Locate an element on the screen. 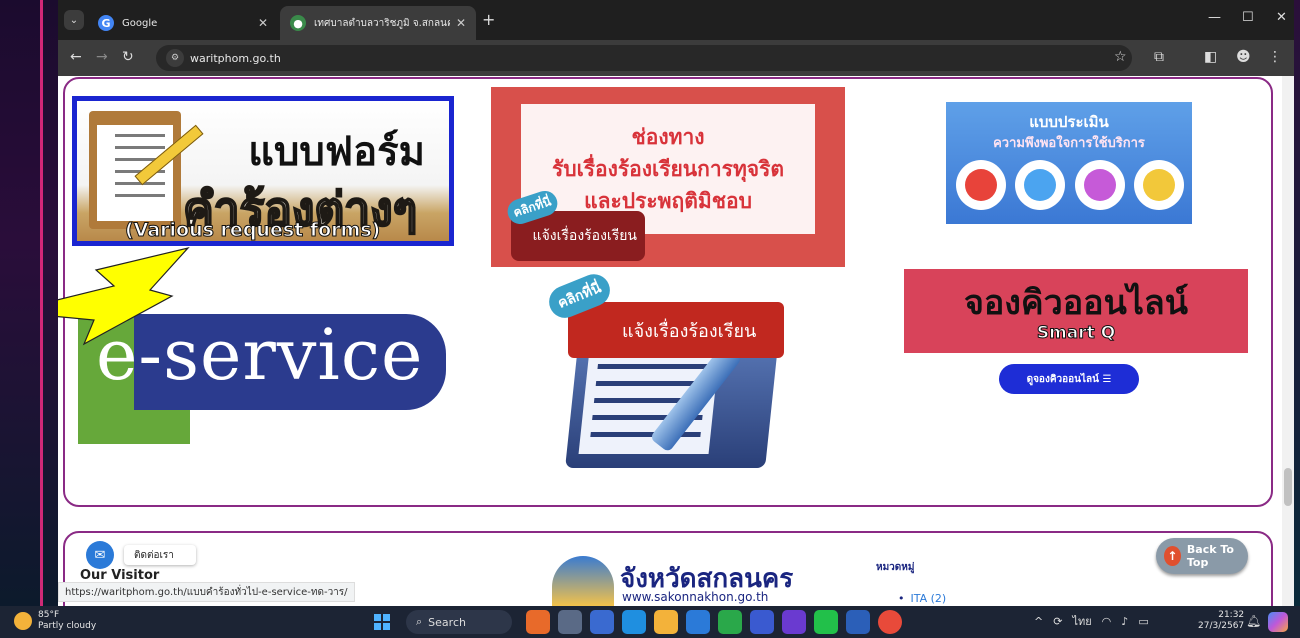 The image size is (1300, 638). line-icon is located at coordinates (826, 622).